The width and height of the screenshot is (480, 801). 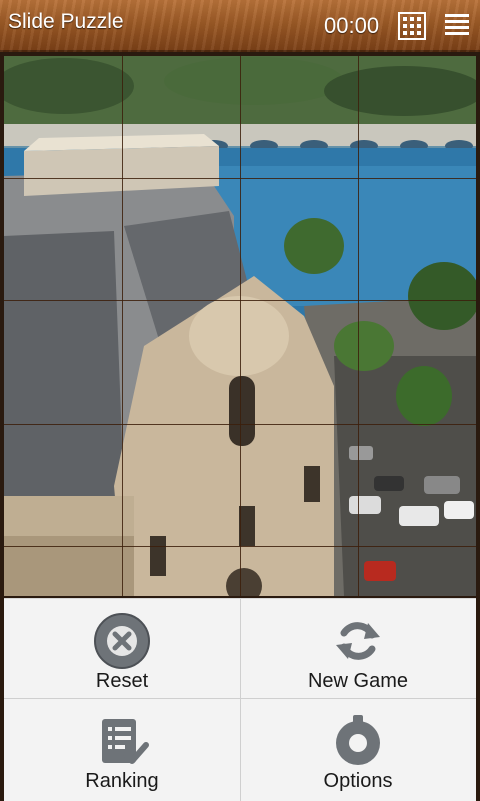 What do you see at coordinates (240, 26) in the screenshot?
I see `title-bar: Slide Puzzle 00:00` at bounding box center [240, 26].